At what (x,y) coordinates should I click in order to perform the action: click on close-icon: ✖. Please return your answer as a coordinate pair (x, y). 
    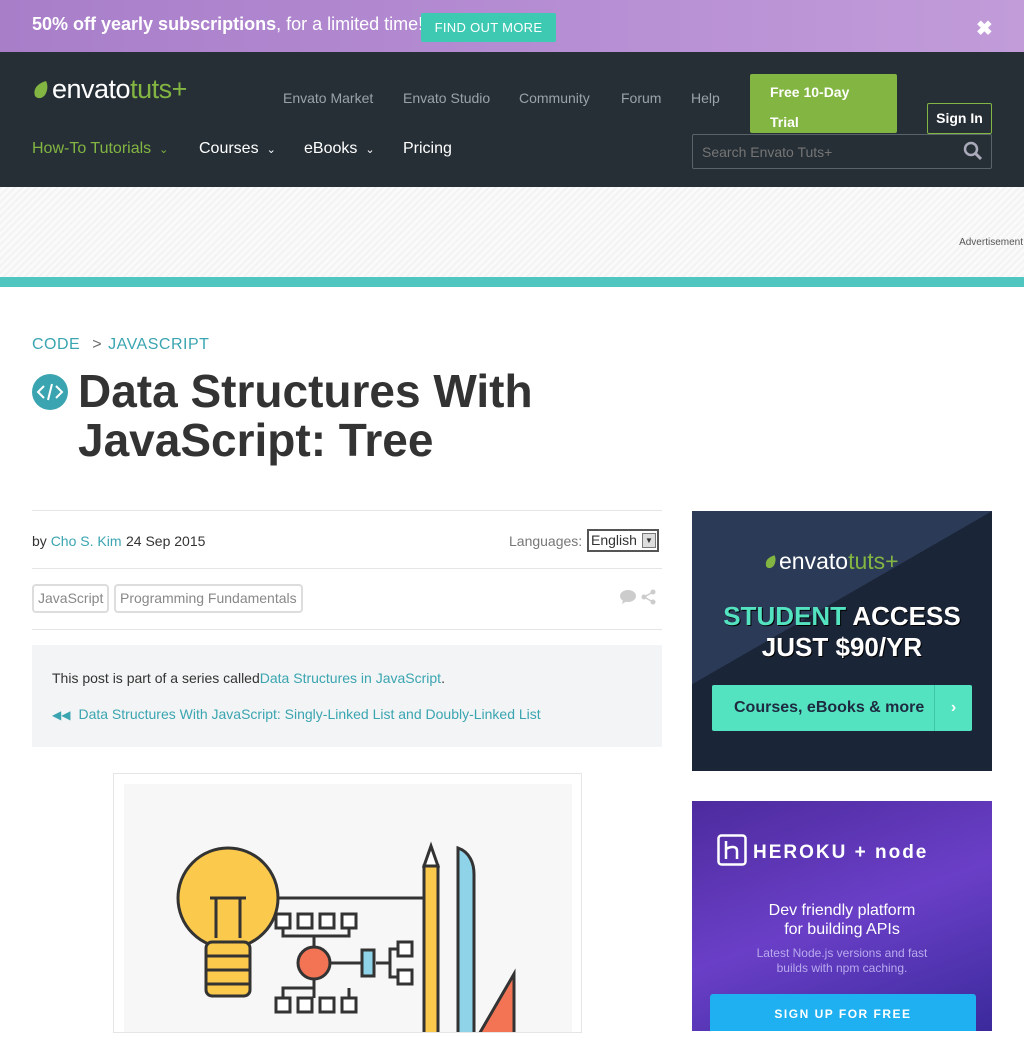
    Looking at the image, I should click on (984, 28).